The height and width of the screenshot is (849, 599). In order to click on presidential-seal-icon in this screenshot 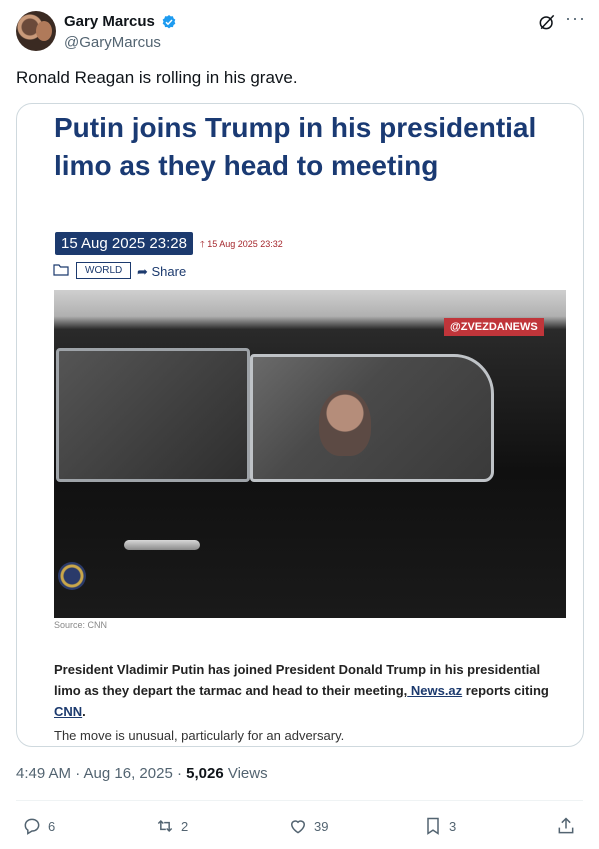, I will do `click(72, 576)`.